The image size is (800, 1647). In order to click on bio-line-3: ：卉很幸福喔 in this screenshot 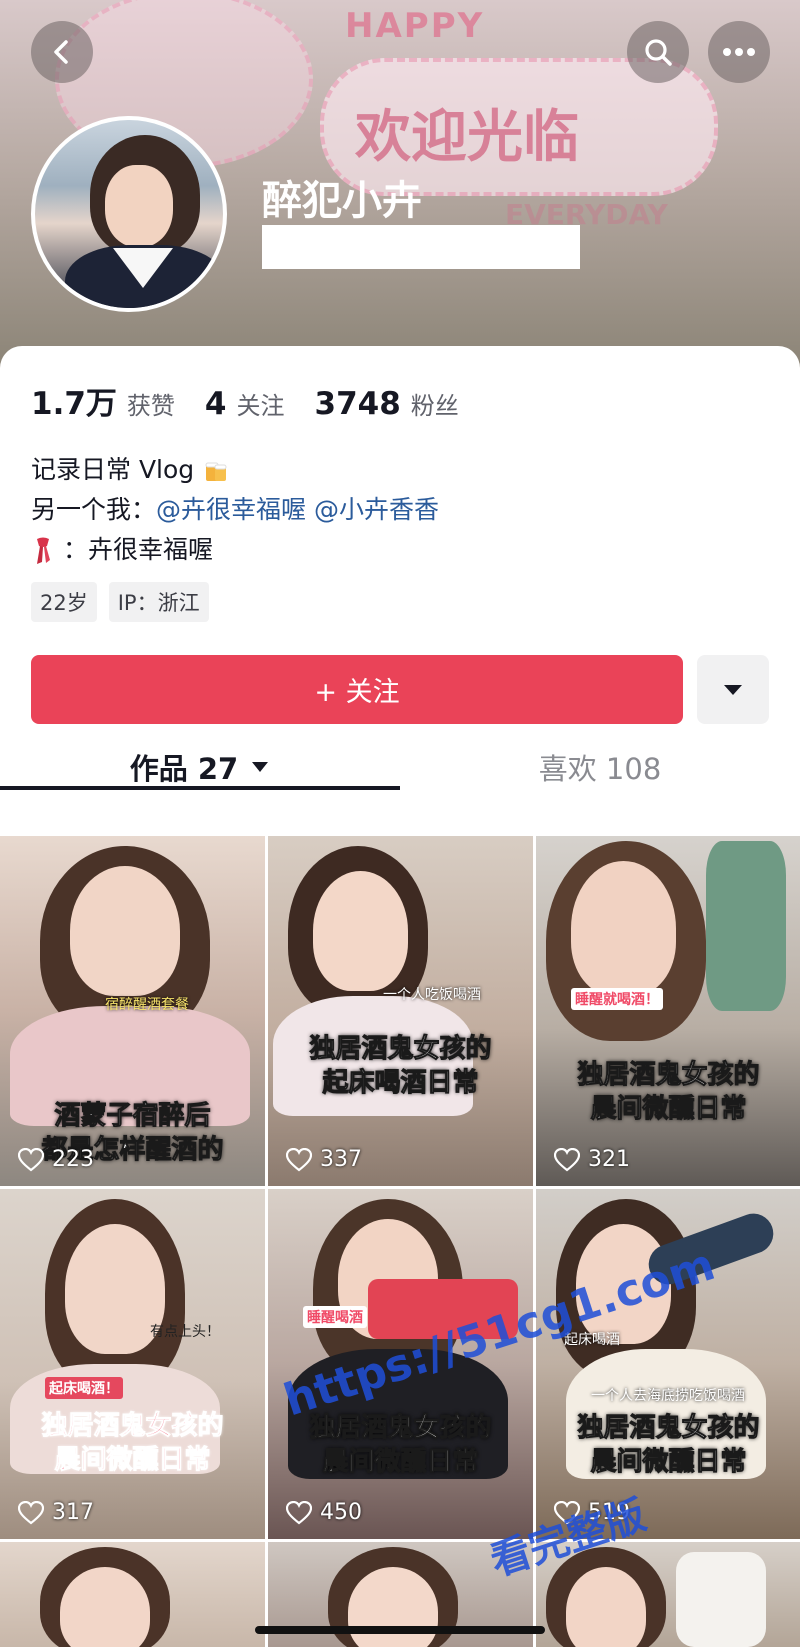, I will do `click(235, 550)`.